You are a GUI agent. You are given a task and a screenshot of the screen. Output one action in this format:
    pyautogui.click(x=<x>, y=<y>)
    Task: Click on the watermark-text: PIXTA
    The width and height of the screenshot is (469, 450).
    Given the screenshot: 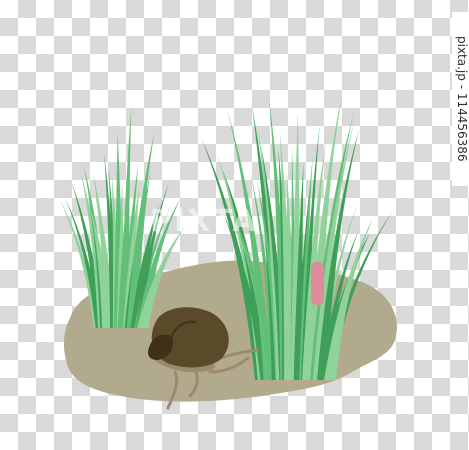 What is the action you would take?
    pyautogui.click(x=204, y=221)
    